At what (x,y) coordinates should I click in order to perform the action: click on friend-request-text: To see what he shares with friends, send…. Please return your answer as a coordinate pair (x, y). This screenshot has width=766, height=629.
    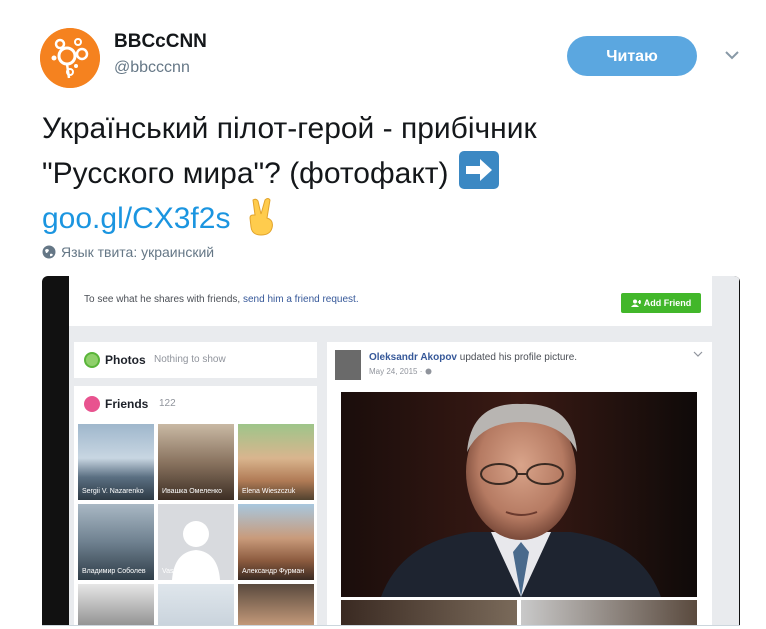
    Looking at the image, I should click on (221, 299).